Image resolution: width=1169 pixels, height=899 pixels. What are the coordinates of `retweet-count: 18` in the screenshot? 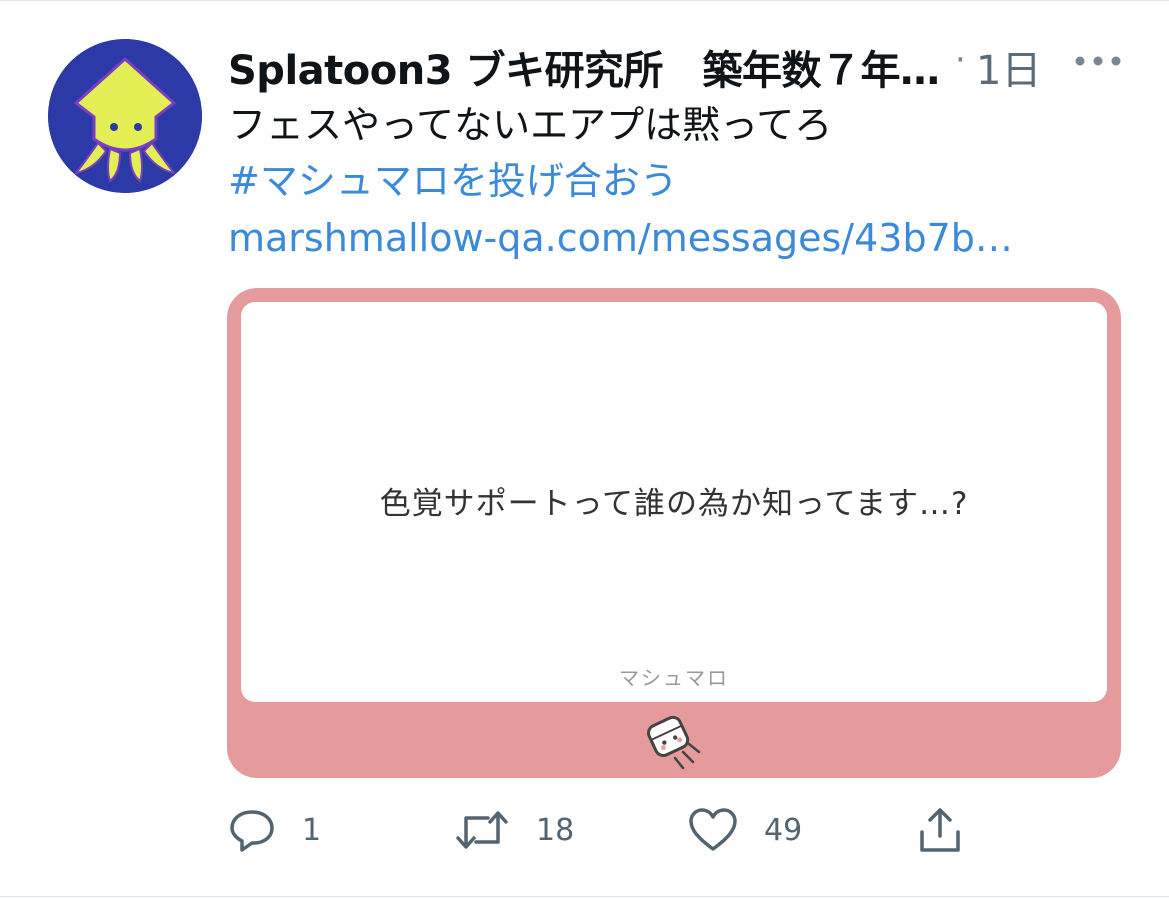 It's located at (555, 830).